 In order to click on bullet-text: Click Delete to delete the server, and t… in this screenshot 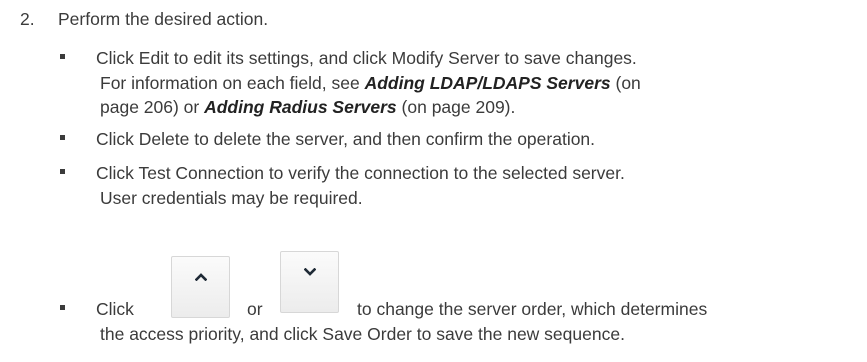, I will do `click(346, 139)`.